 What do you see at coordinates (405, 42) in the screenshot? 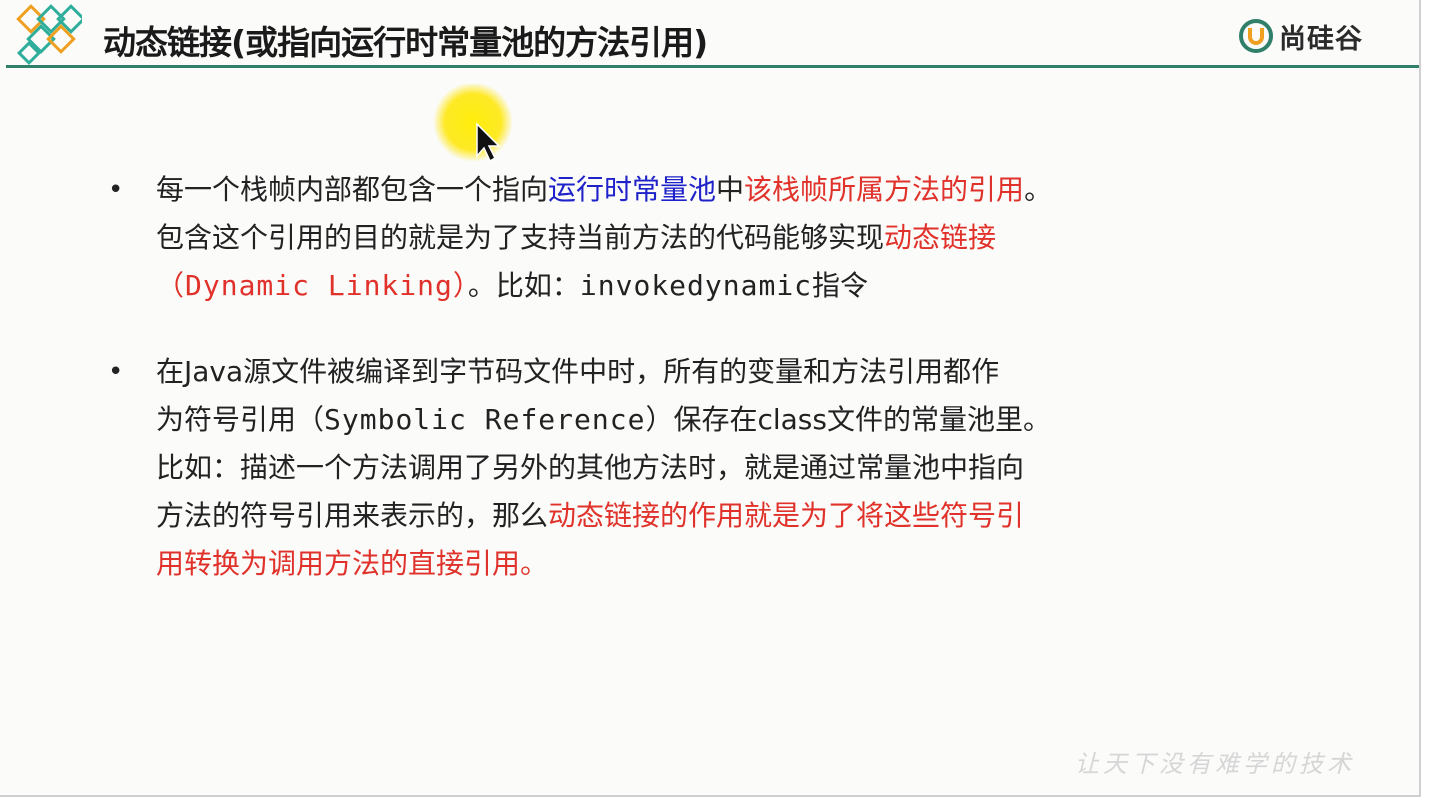
I see `slide-title: 动态链接(或指向运行时常量池的方法引用)` at bounding box center [405, 42].